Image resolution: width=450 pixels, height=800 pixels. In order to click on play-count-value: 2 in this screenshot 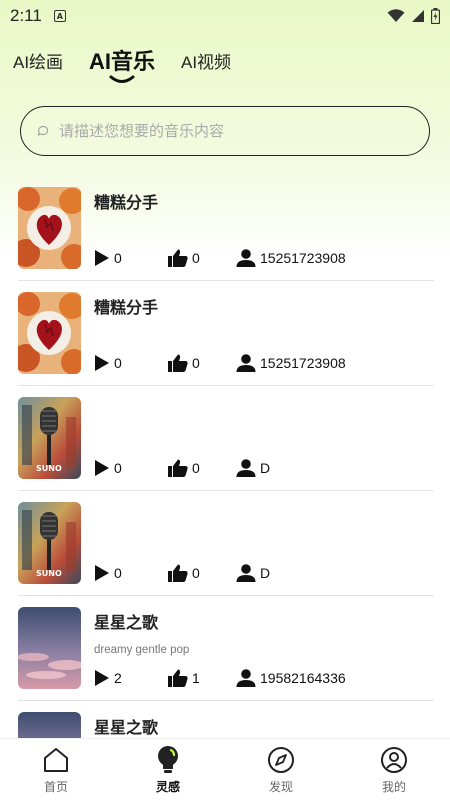, I will do `click(118, 678)`.